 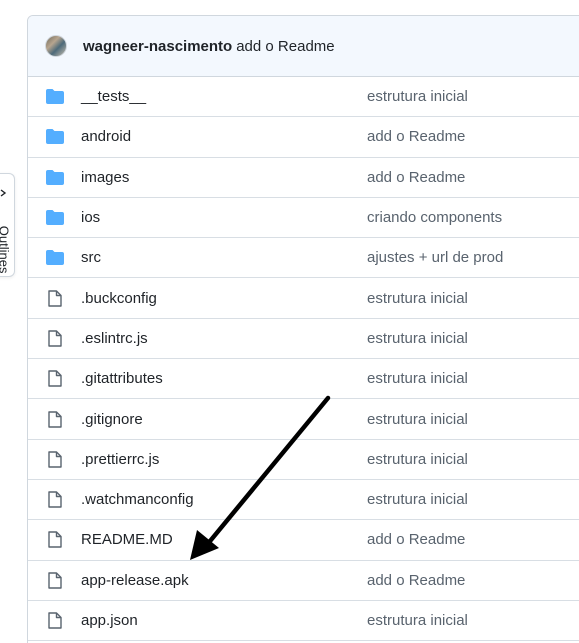 I want to click on file-row: .gitattributes estrutura inicial, so click(x=303, y=379).